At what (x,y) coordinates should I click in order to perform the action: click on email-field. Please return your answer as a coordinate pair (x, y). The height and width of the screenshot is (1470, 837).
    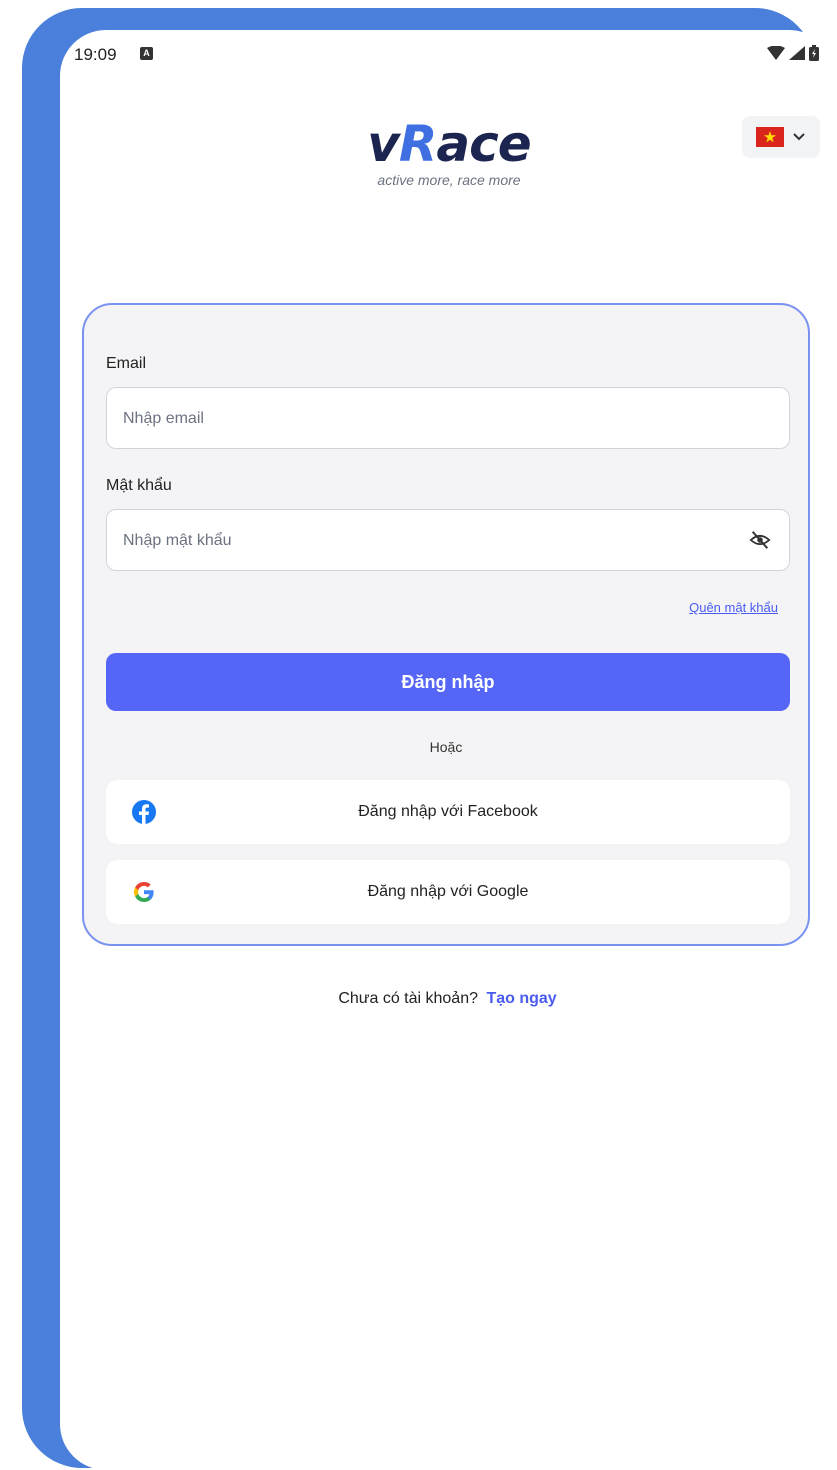
    Looking at the image, I should click on (423, 419).